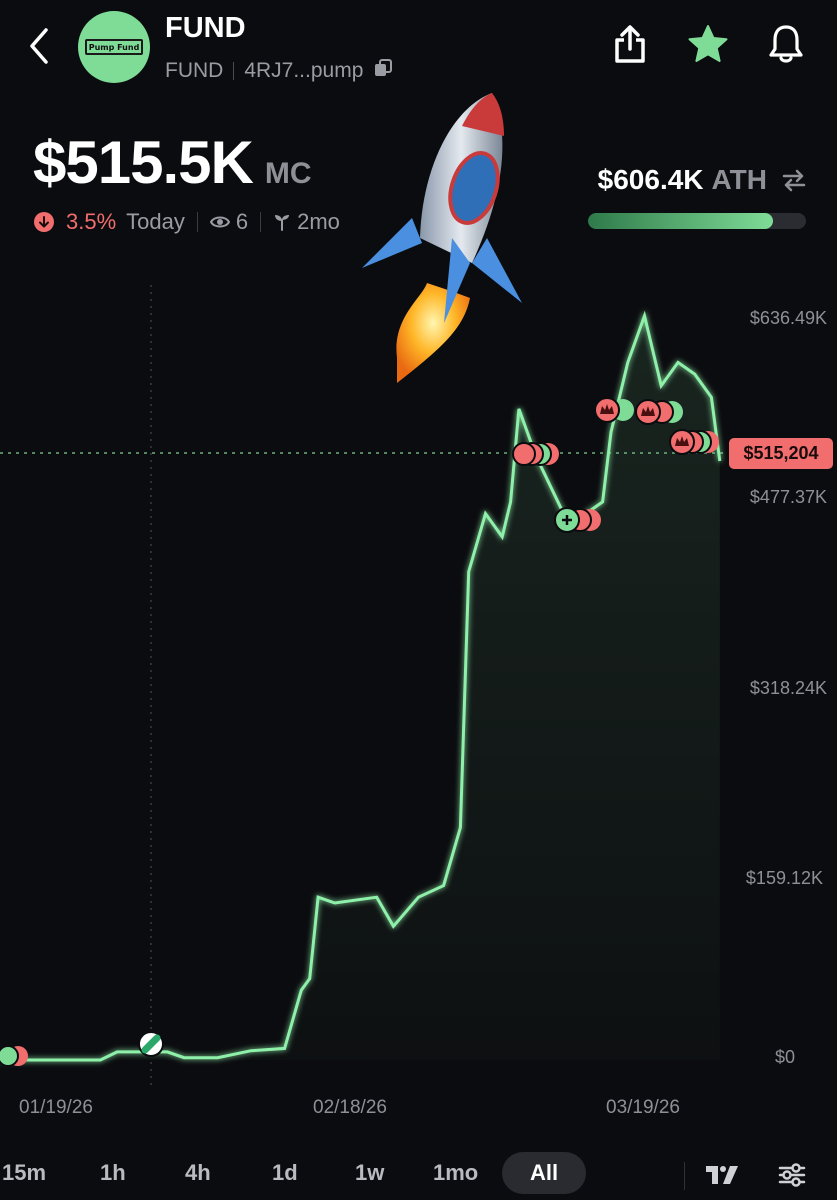 Image resolution: width=837 pixels, height=1200 pixels. I want to click on timeframe-1w: 1w, so click(369, 1173).